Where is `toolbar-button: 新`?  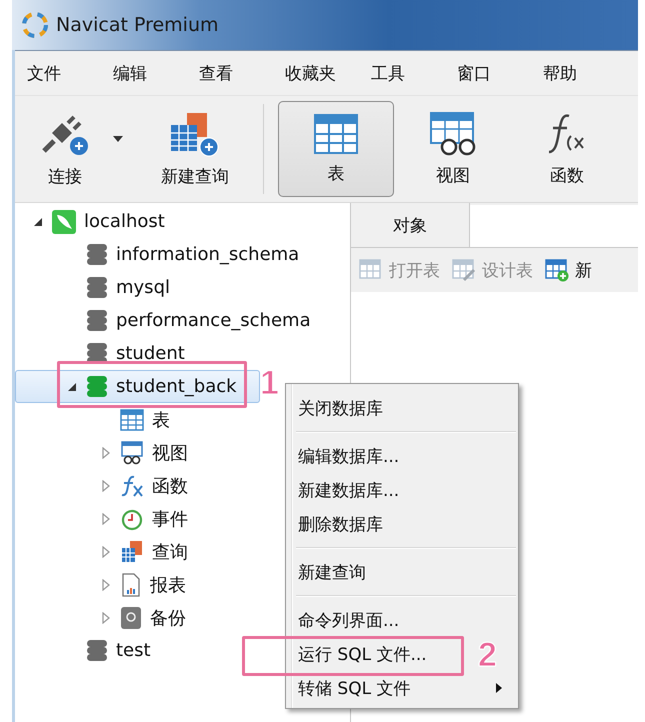
toolbar-button: 新 is located at coordinates (570, 270).